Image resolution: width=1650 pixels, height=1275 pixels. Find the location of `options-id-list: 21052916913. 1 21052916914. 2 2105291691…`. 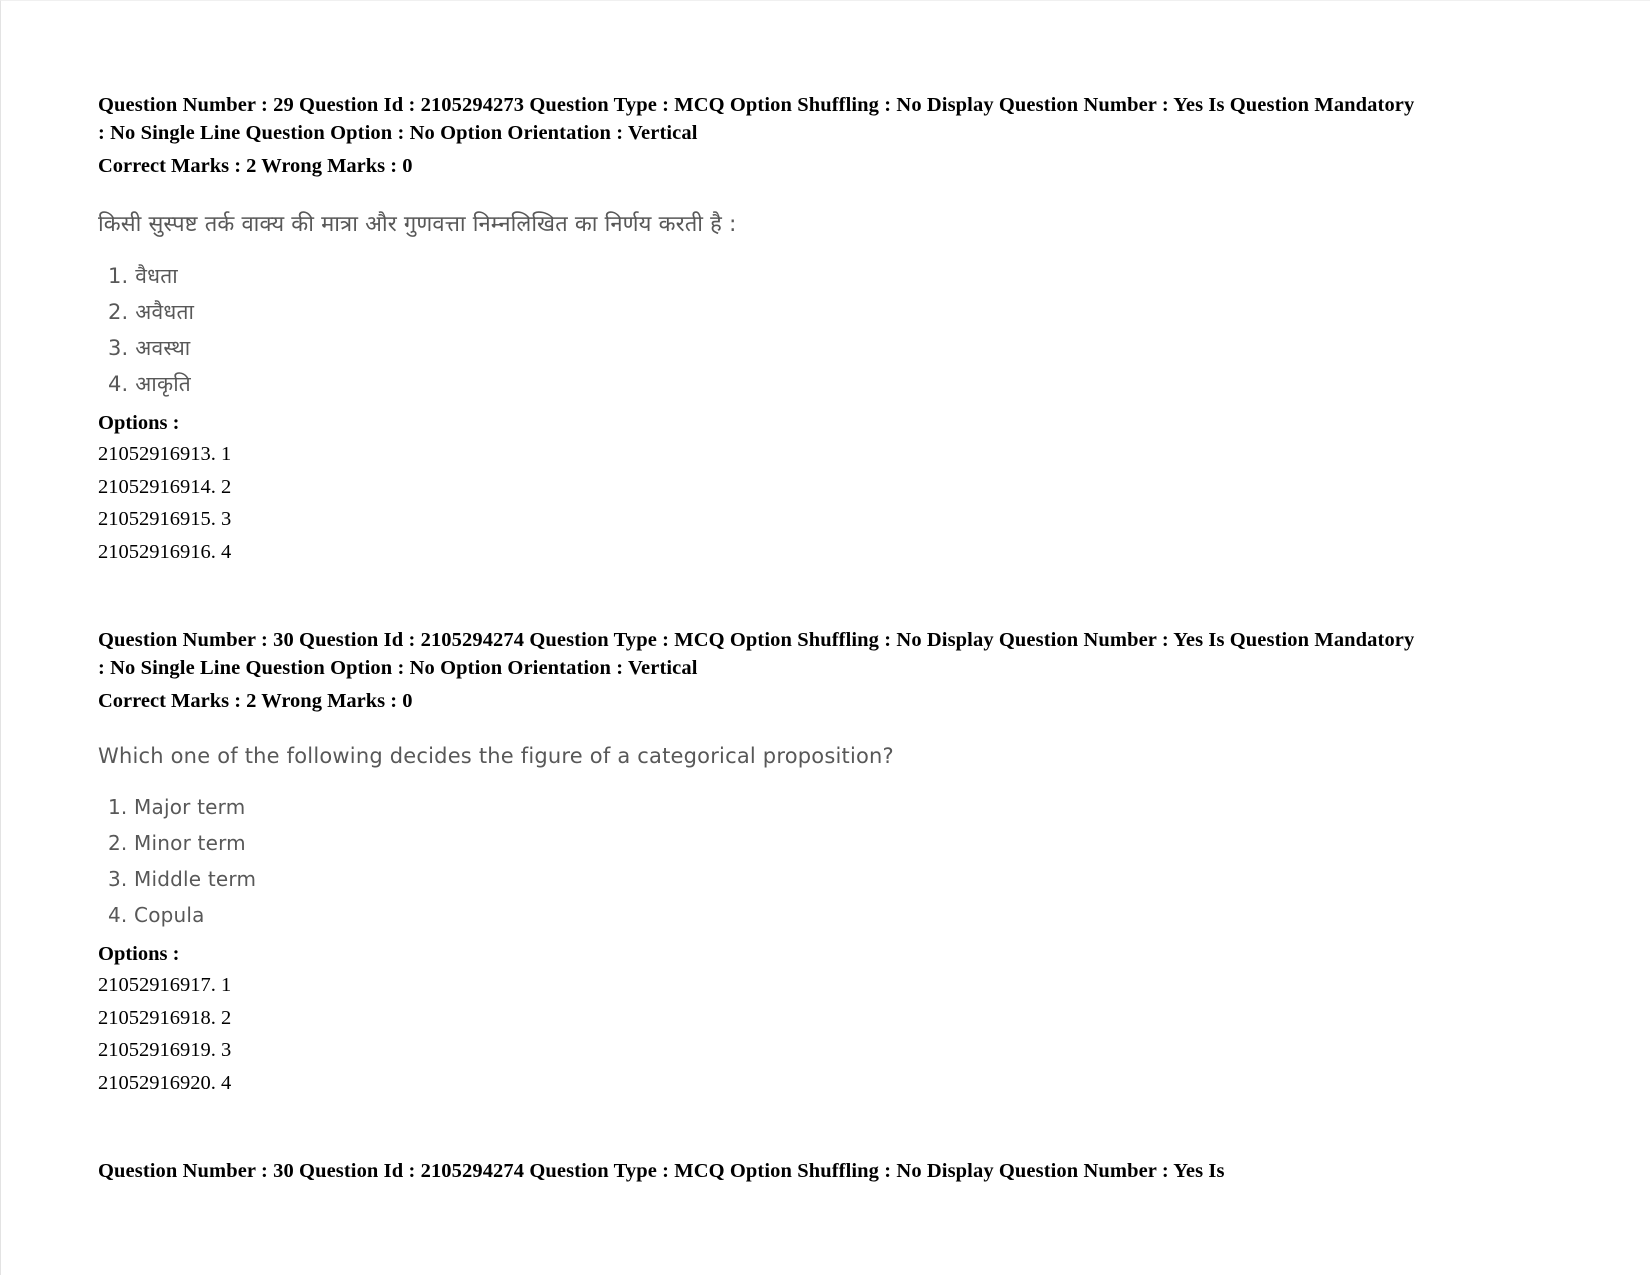

options-id-list: 21052916913. 1 21052916914. 2 2105291691… is located at coordinates (758, 503).